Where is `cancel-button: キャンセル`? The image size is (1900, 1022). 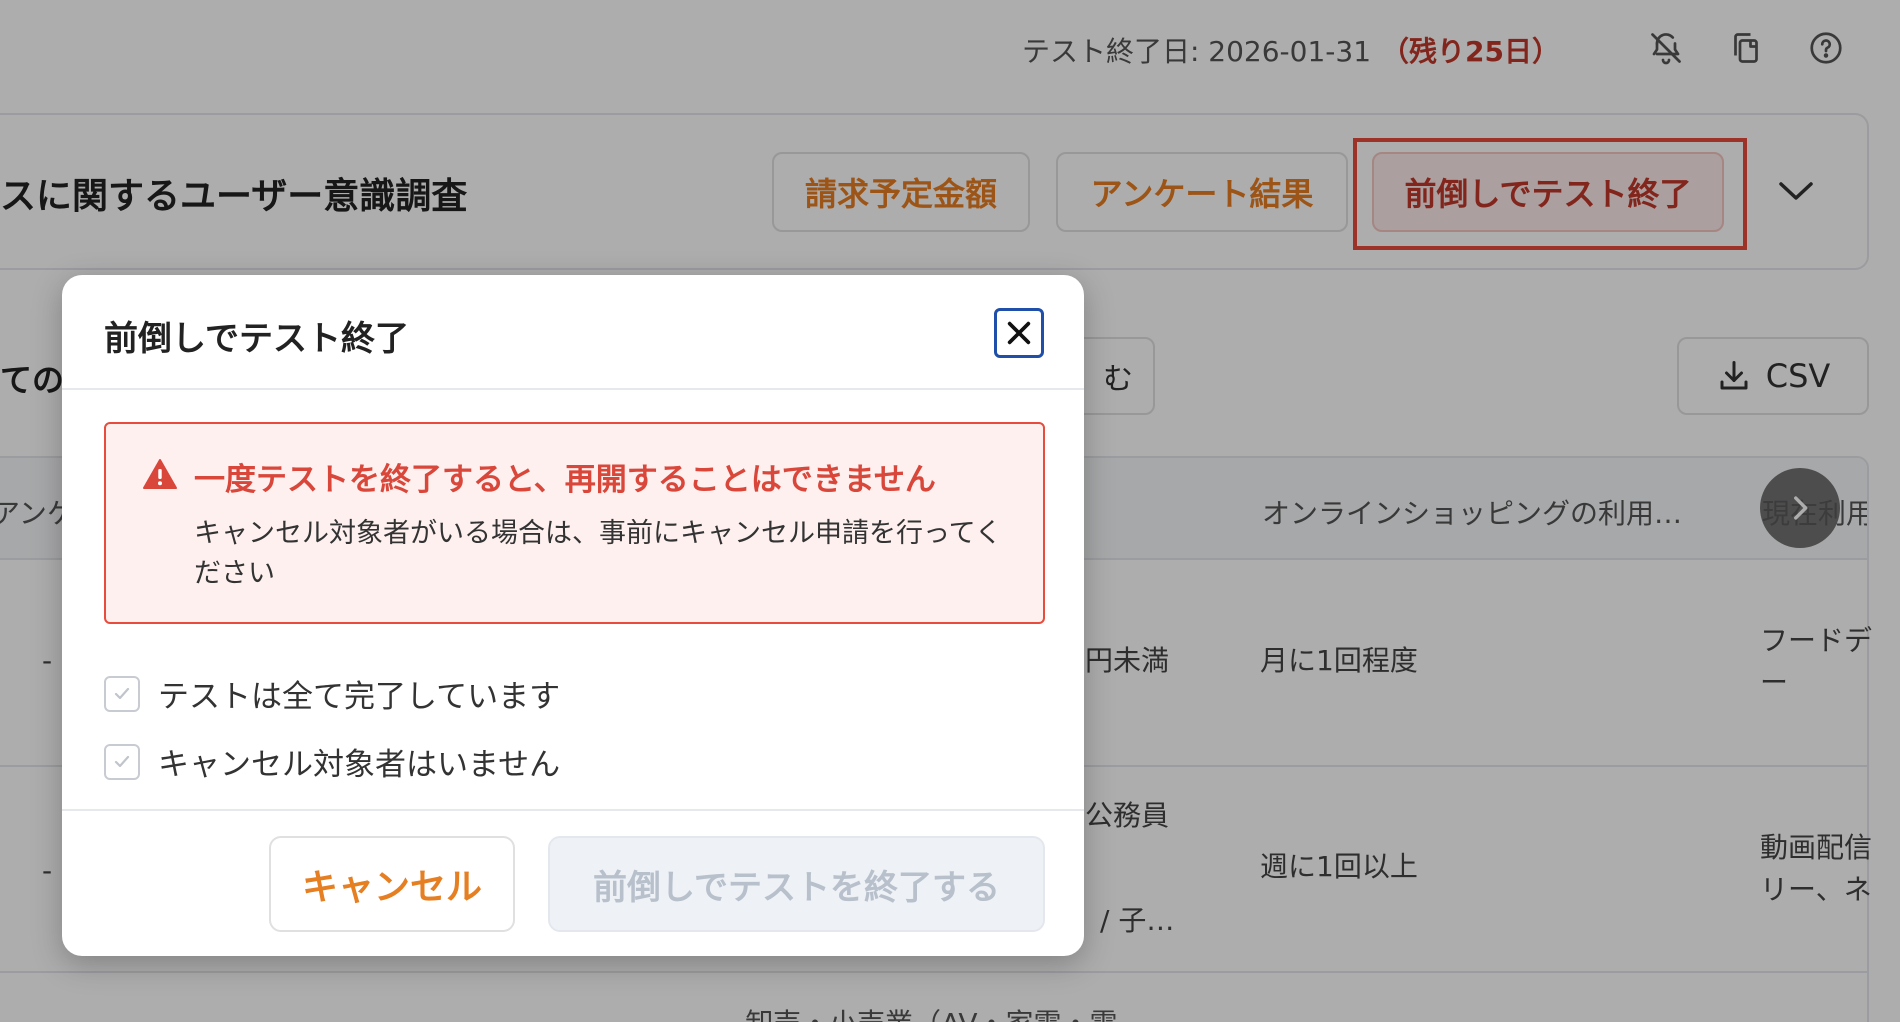 cancel-button: キャンセル is located at coordinates (392, 884).